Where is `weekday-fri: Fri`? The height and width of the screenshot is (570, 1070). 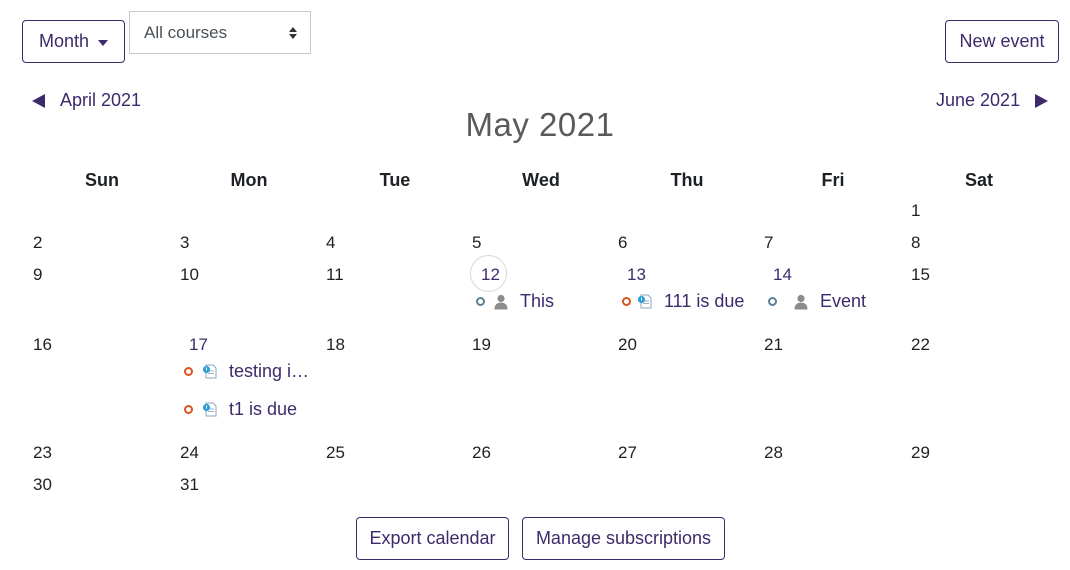
weekday-fri: Fri is located at coordinates (833, 180).